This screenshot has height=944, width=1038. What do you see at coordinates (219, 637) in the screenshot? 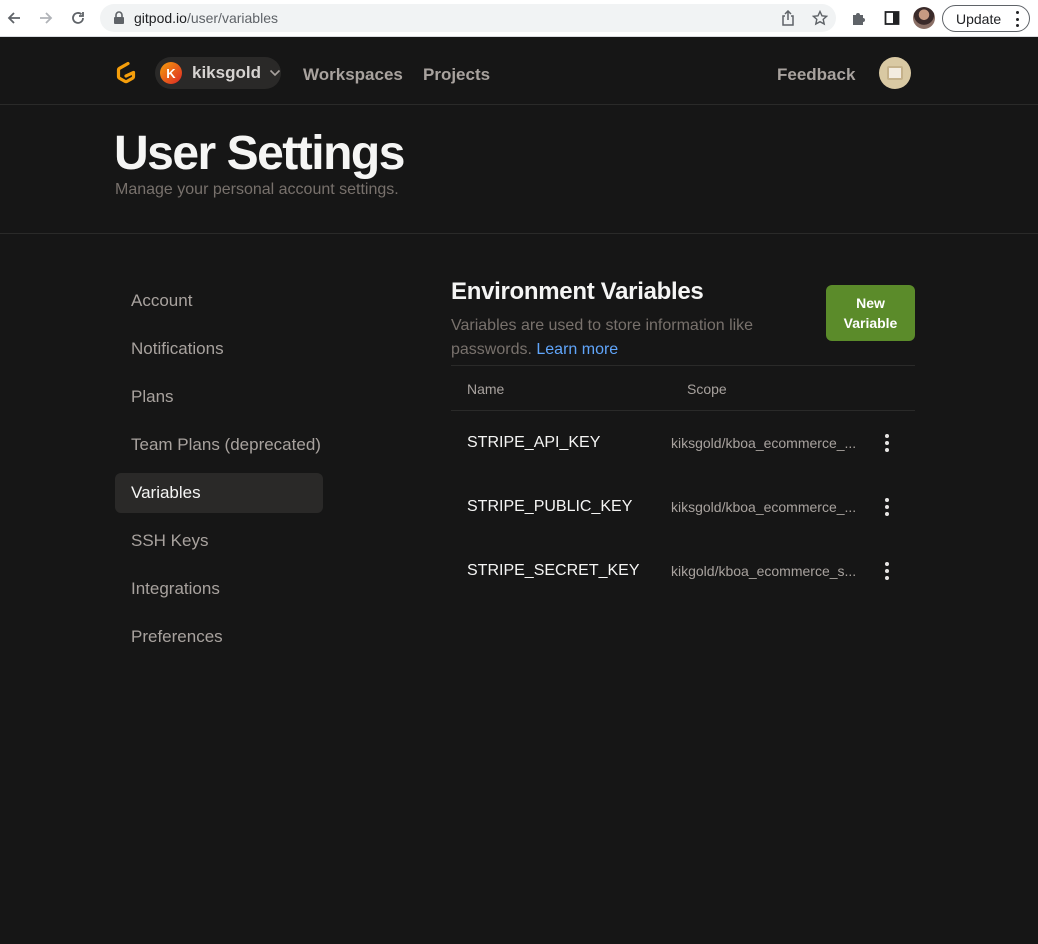
I see `sidebar-item-preferences: Preferences` at bounding box center [219, 637].